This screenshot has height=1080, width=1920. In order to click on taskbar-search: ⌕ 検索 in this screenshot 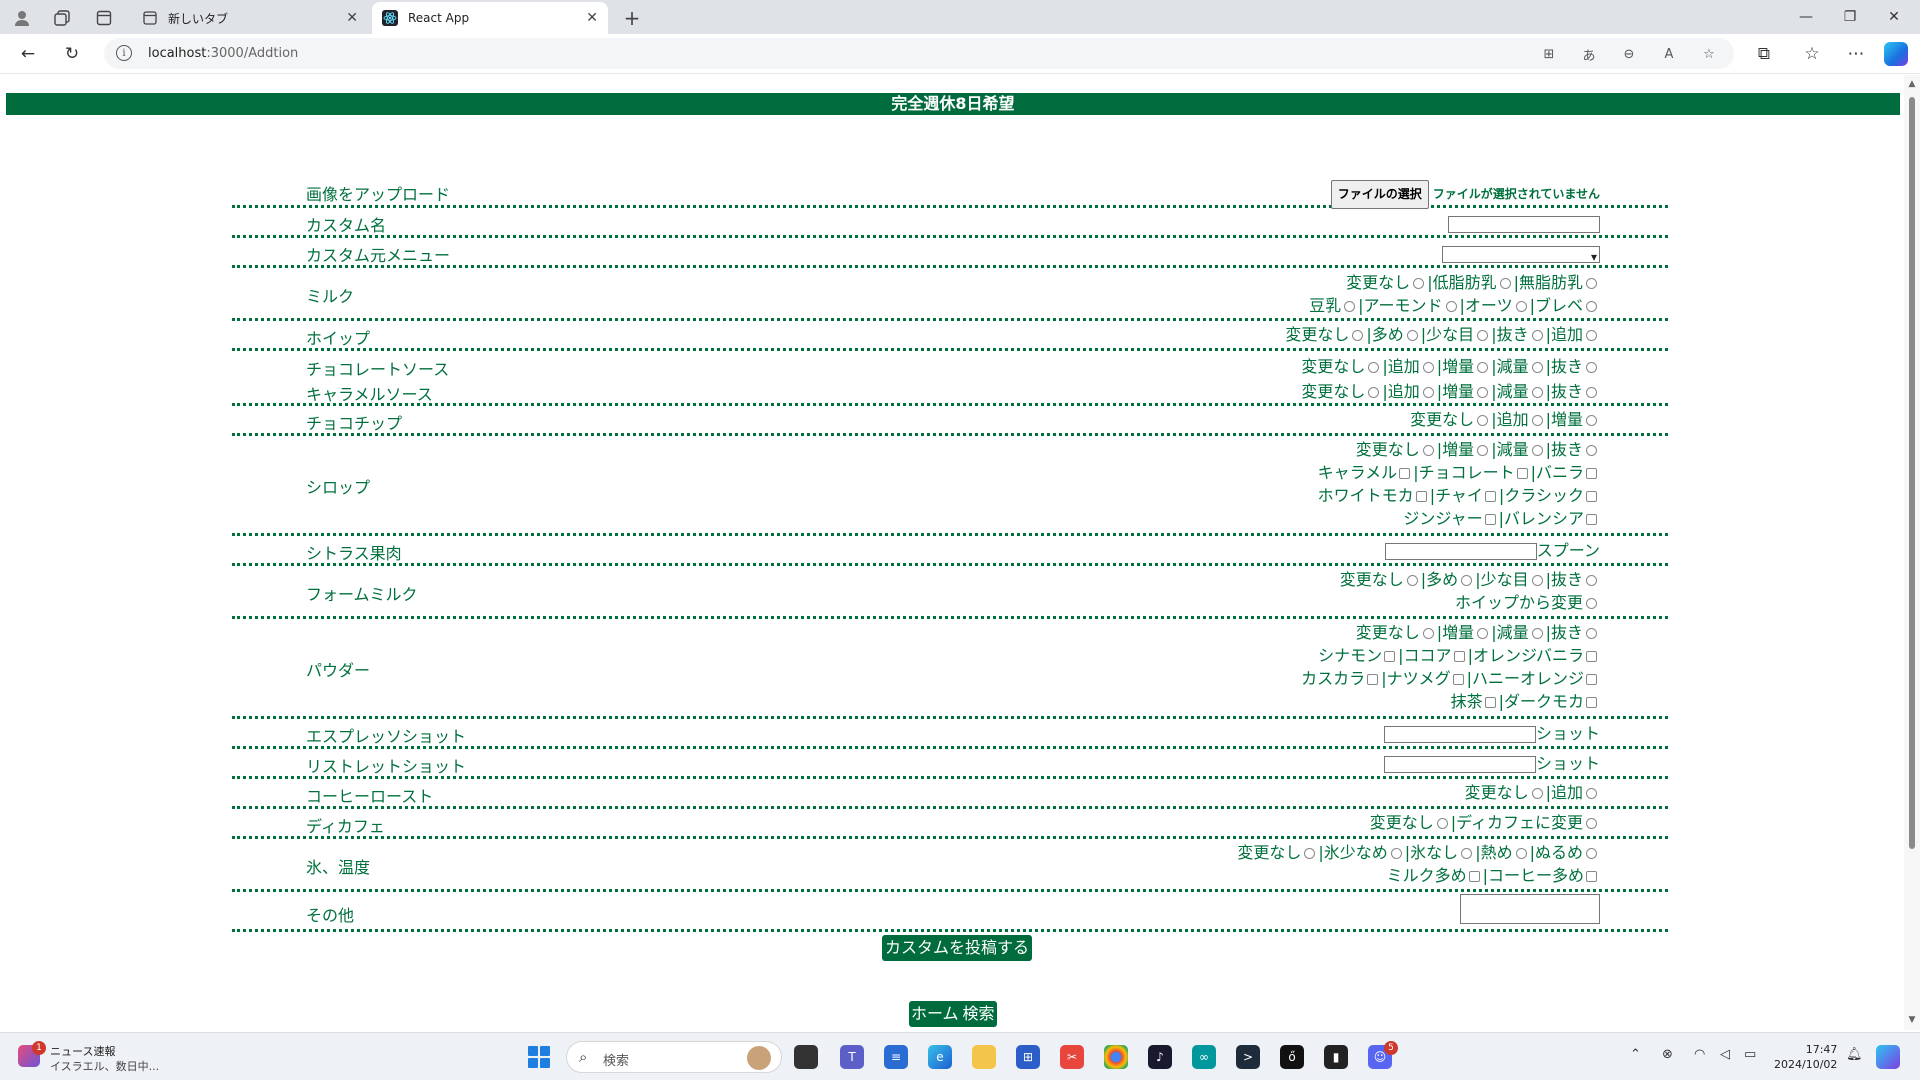, I will do `click(674, 1057)`.